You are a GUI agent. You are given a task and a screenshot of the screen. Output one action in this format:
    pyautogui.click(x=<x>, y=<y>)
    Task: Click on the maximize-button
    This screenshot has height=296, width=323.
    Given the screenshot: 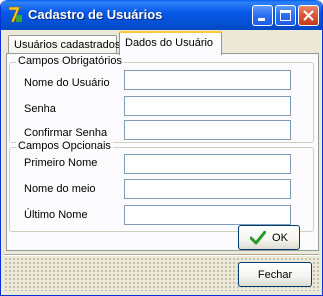 What is the action you would take?
    pyautogui.click(x=285, y=15)
    